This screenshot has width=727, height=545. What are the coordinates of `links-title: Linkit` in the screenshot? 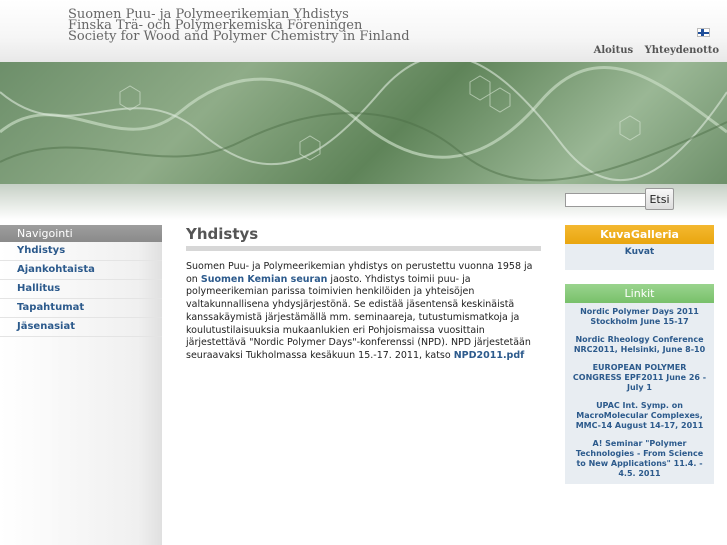 It's located at (639, 293).